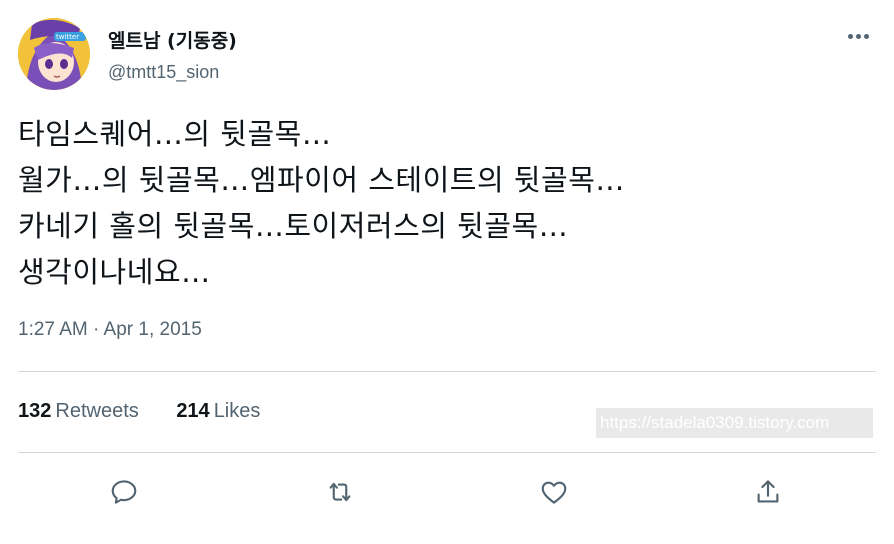 Image resolution: width=894 pixels, height=544 pixels. What do you see at coordinates (35, 411) in the screenshot?
I see `retweets-count: 132` at bounding box center [35, 411].